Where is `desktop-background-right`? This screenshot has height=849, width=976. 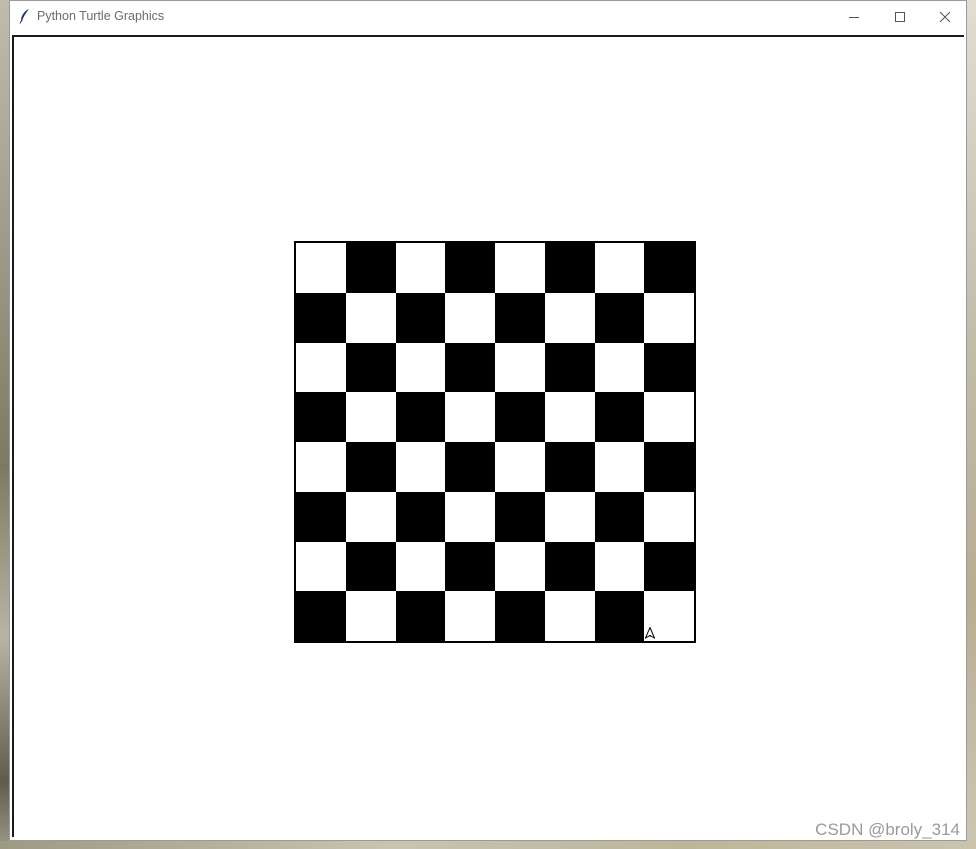
desktop-background-right is located at coordinates (971, 424).